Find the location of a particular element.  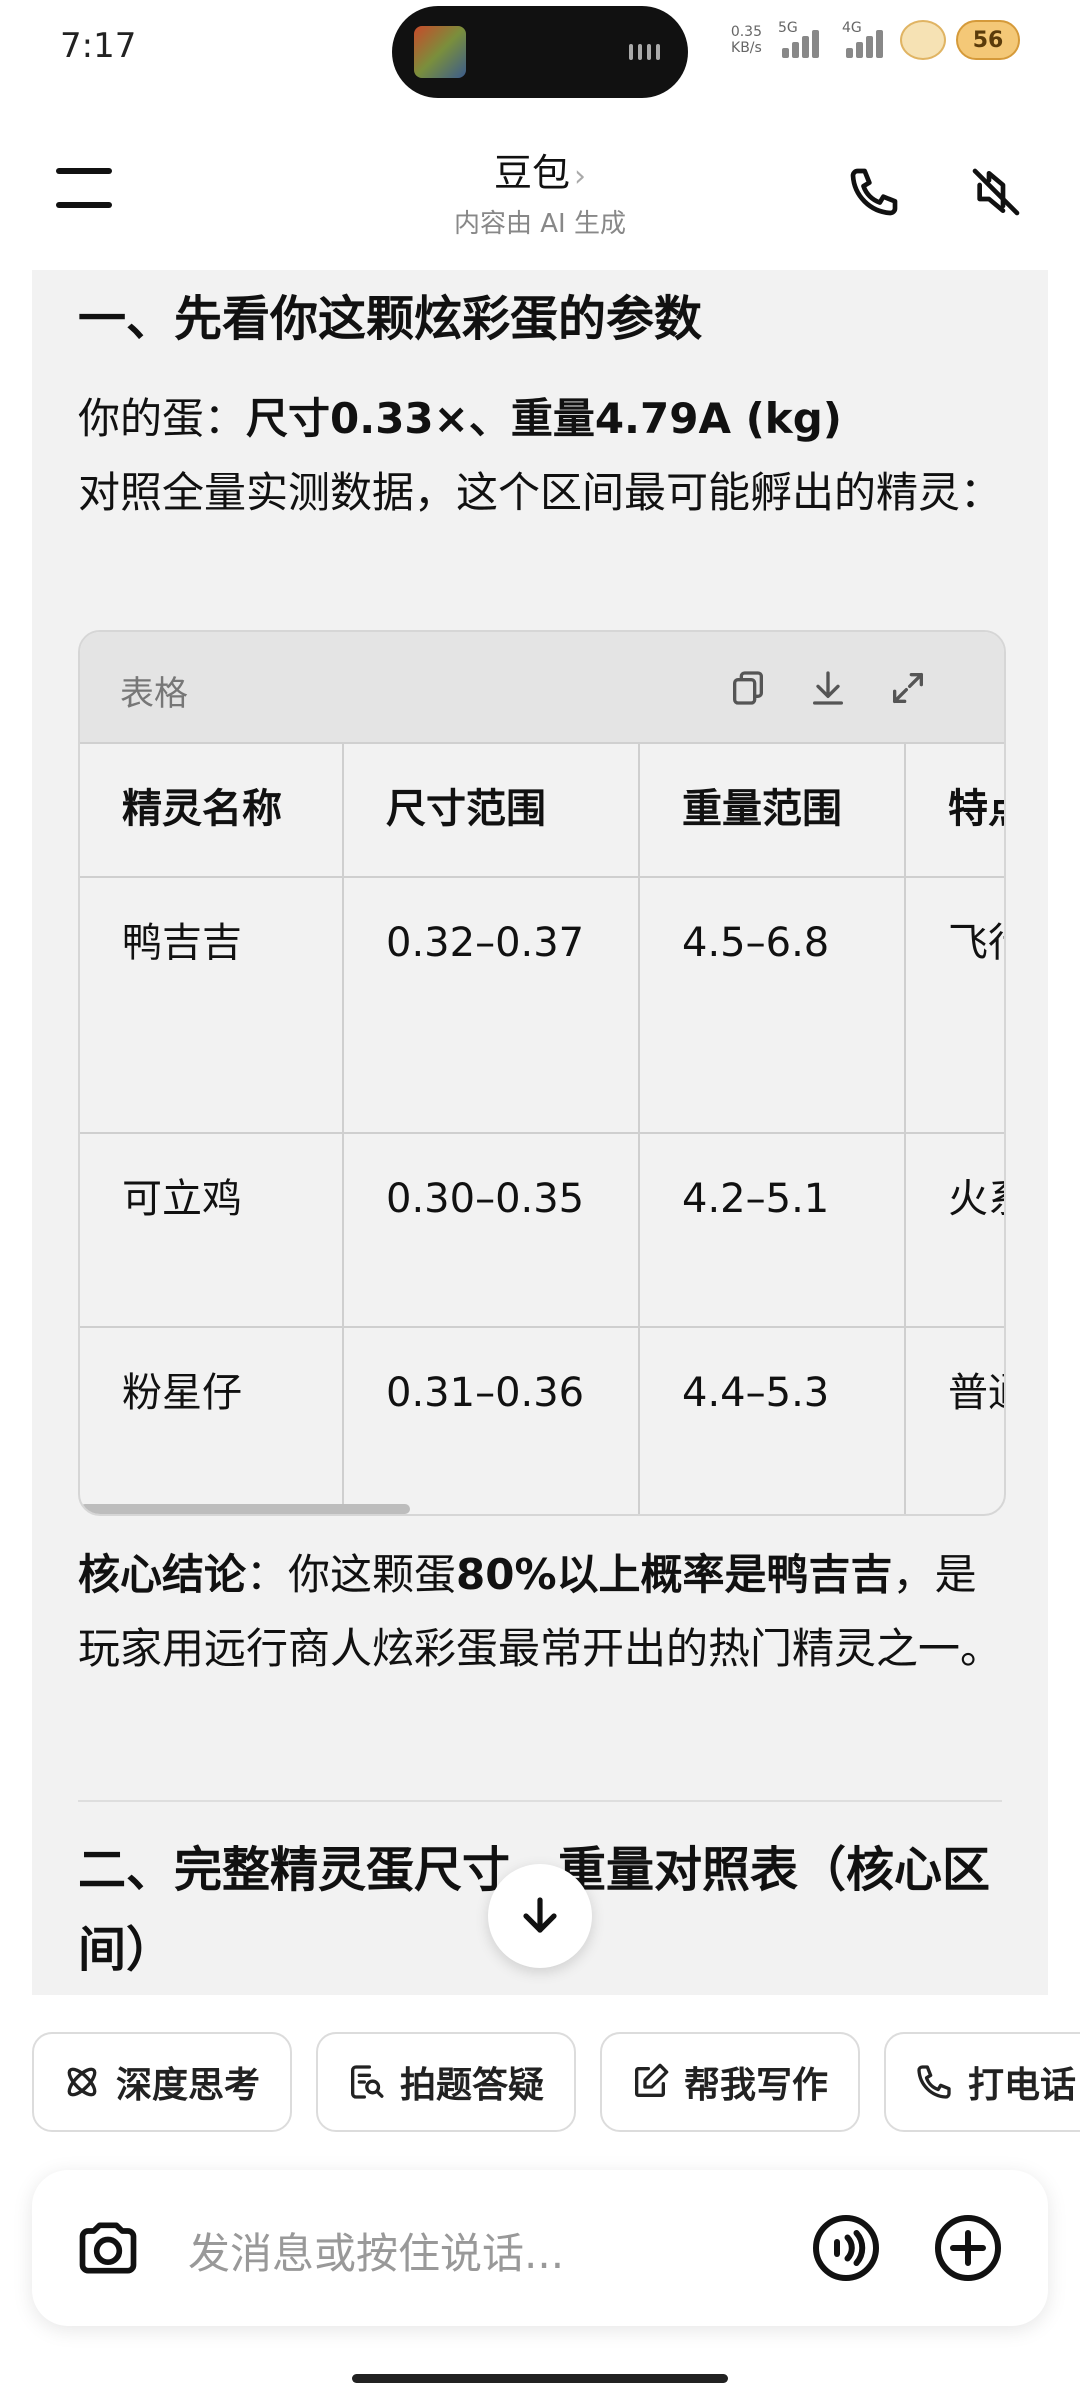

table-header-cell: 特点 is located at coordinates (976, 809).